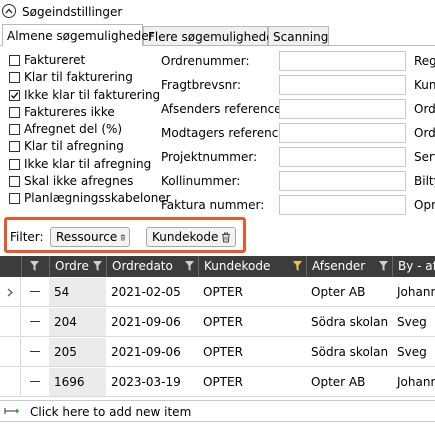  I want to click on checkbox-row: Faktureret, so click(47, 60).